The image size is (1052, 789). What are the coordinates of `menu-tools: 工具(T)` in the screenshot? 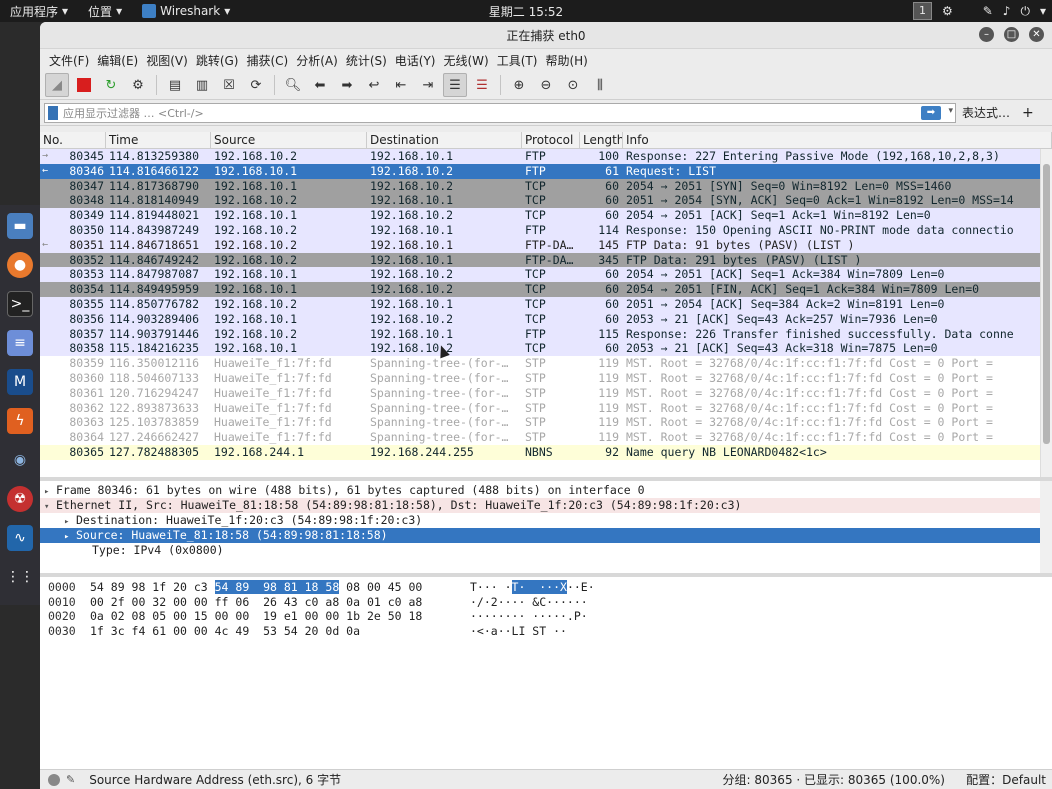 It's located at (517, 60).